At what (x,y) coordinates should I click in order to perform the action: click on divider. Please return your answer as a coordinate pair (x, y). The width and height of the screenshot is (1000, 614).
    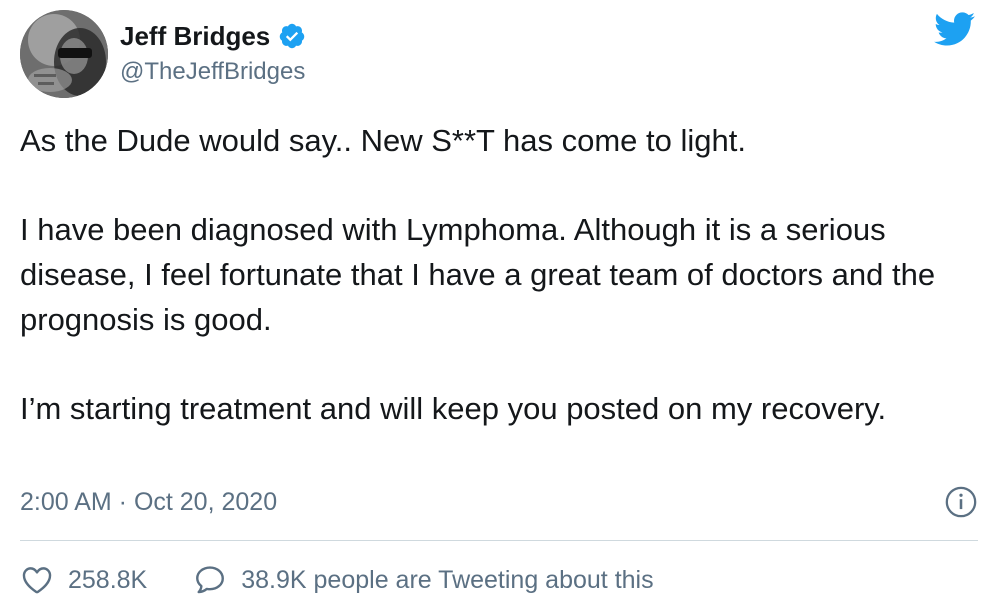
    Looking at the image, I should click on (499, 540).